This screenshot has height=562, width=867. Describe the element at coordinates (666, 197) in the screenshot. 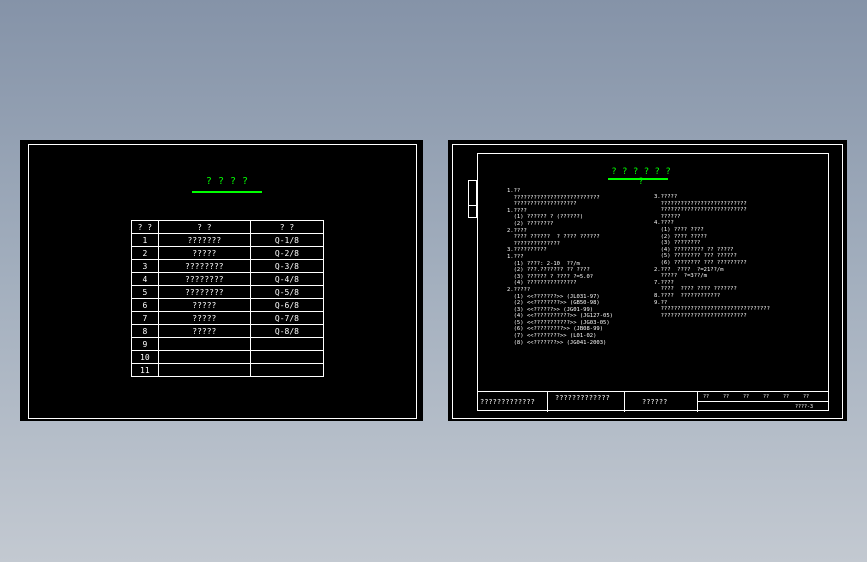

I see `note-line: 3.?????` at that location.